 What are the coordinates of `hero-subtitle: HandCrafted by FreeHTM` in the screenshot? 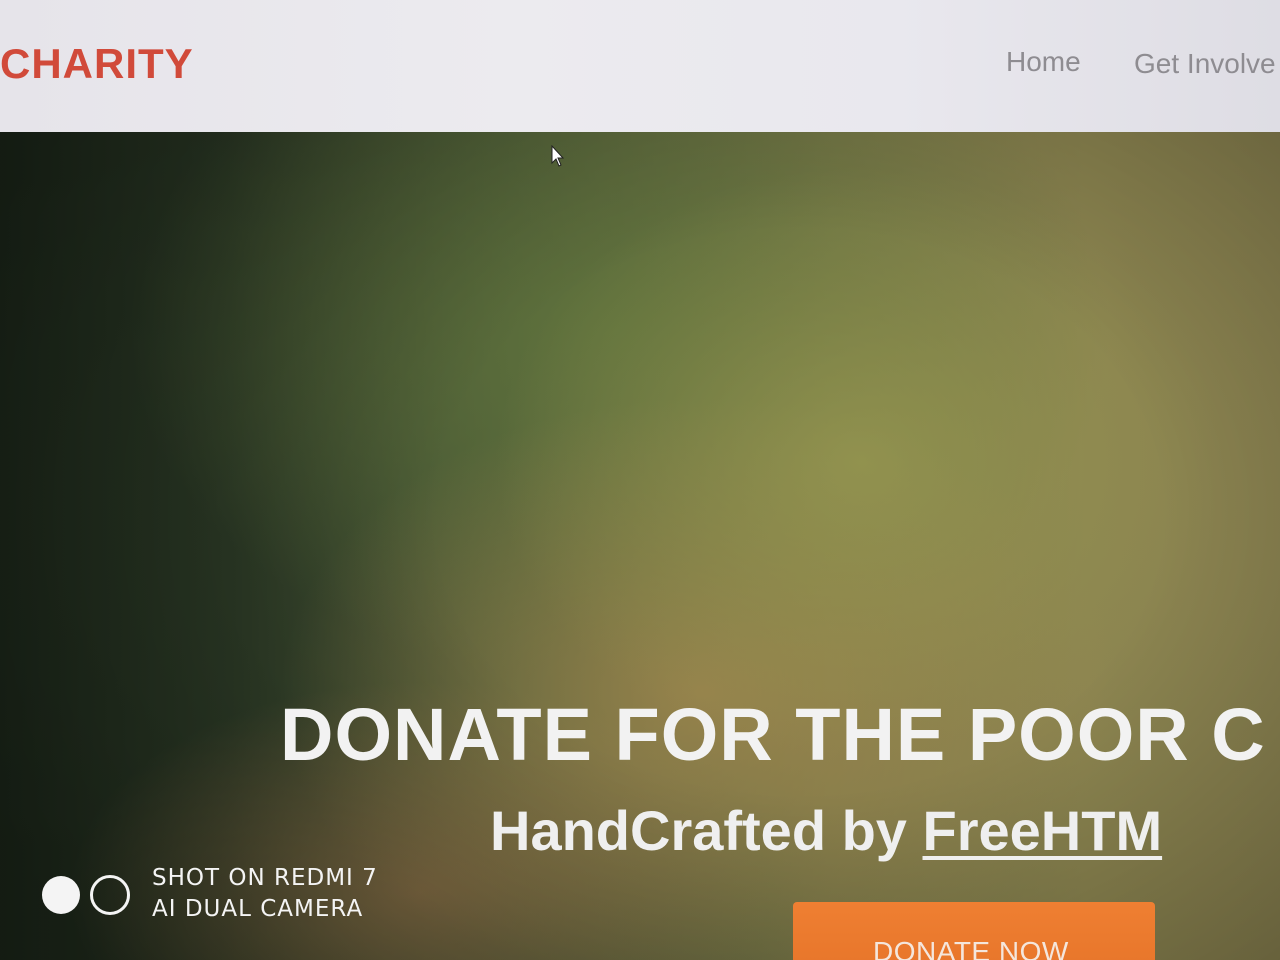 It's located at (826, 830).